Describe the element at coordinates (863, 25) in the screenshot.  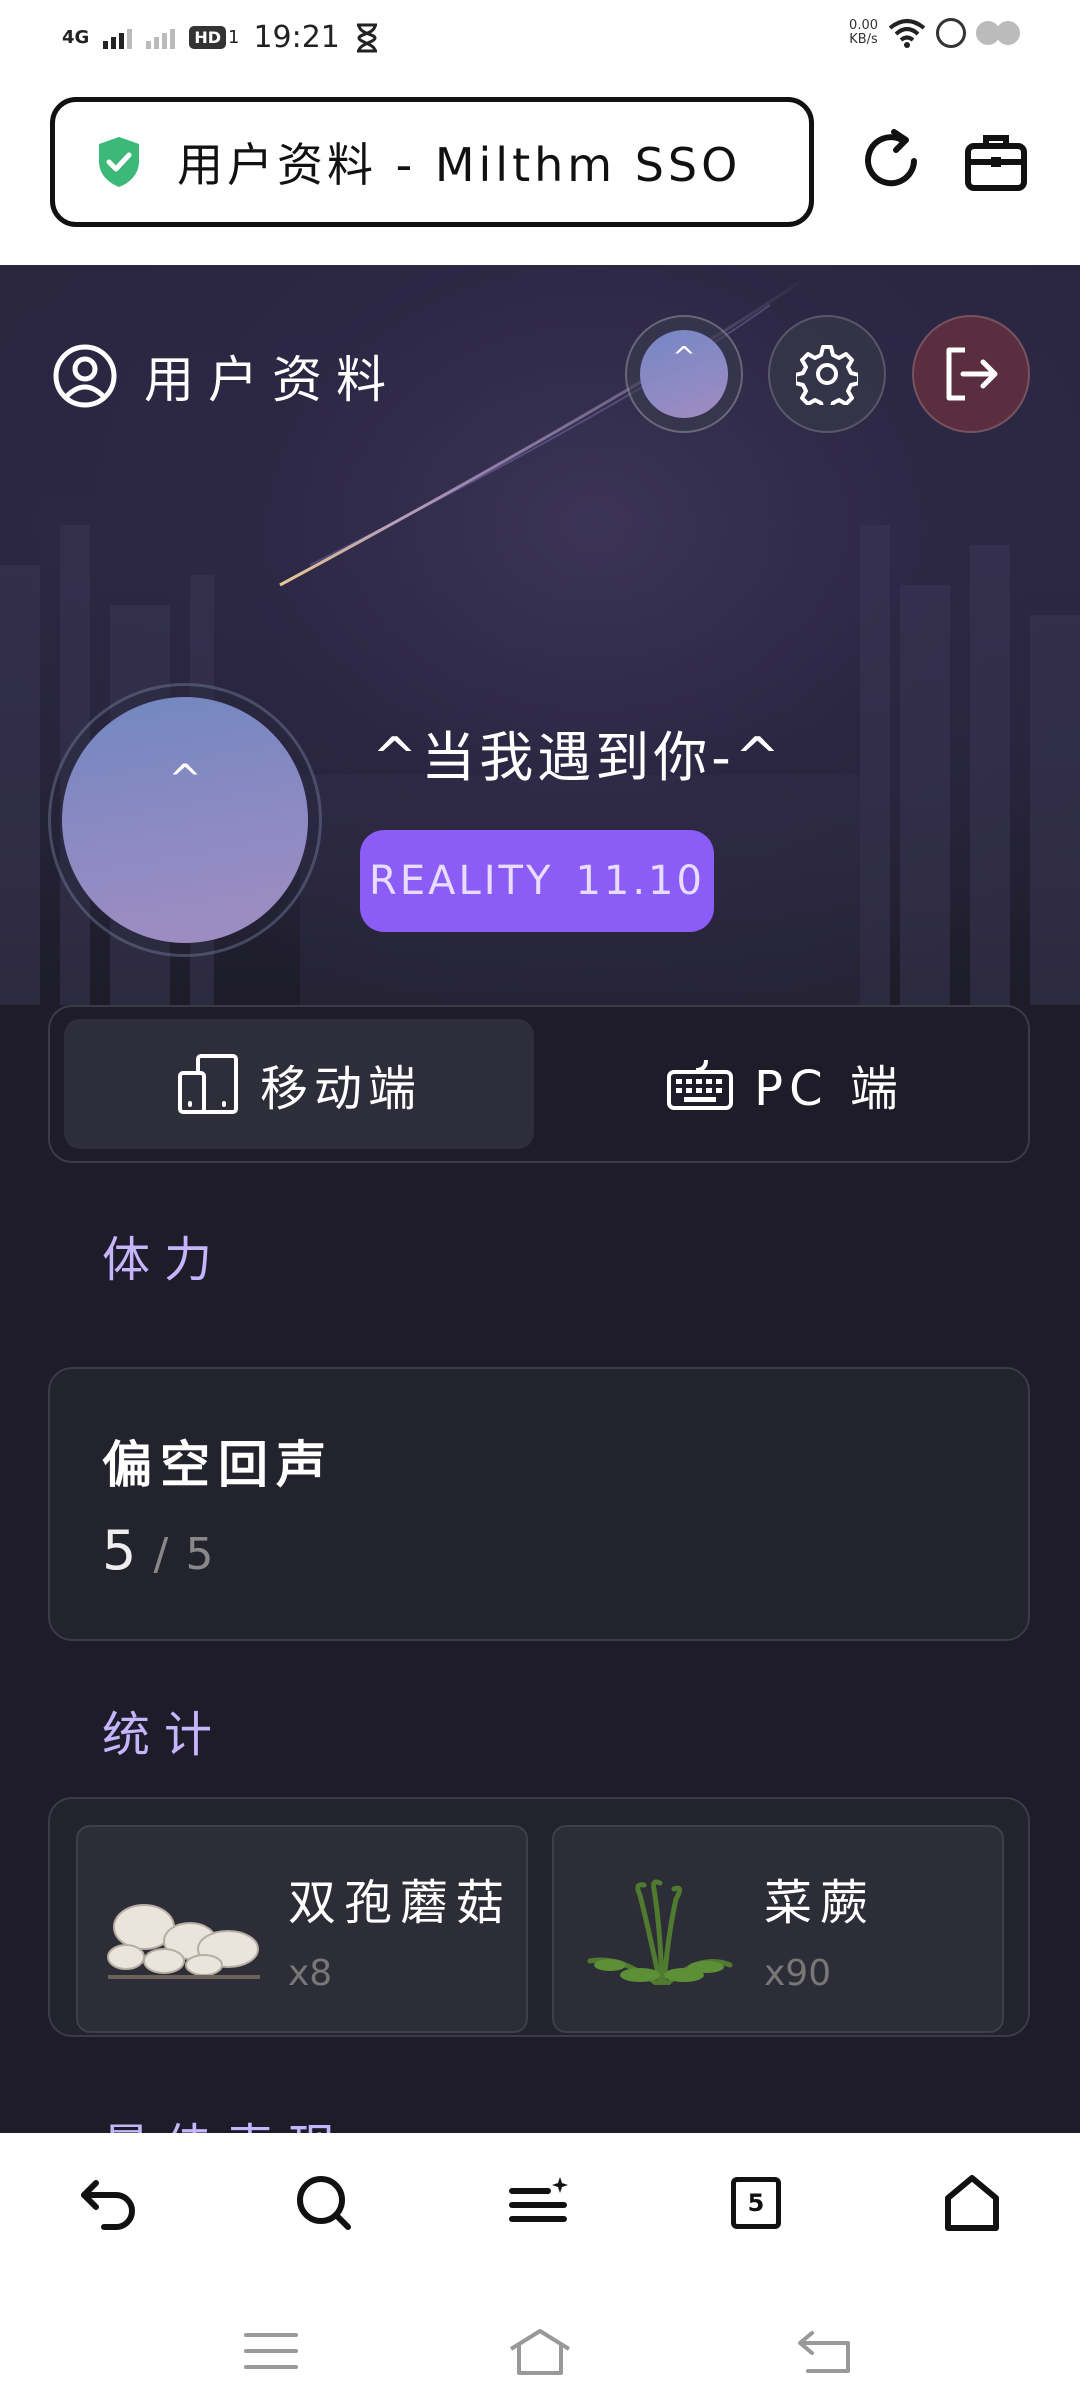
I see `net-speed-value: 0.00` at that location.